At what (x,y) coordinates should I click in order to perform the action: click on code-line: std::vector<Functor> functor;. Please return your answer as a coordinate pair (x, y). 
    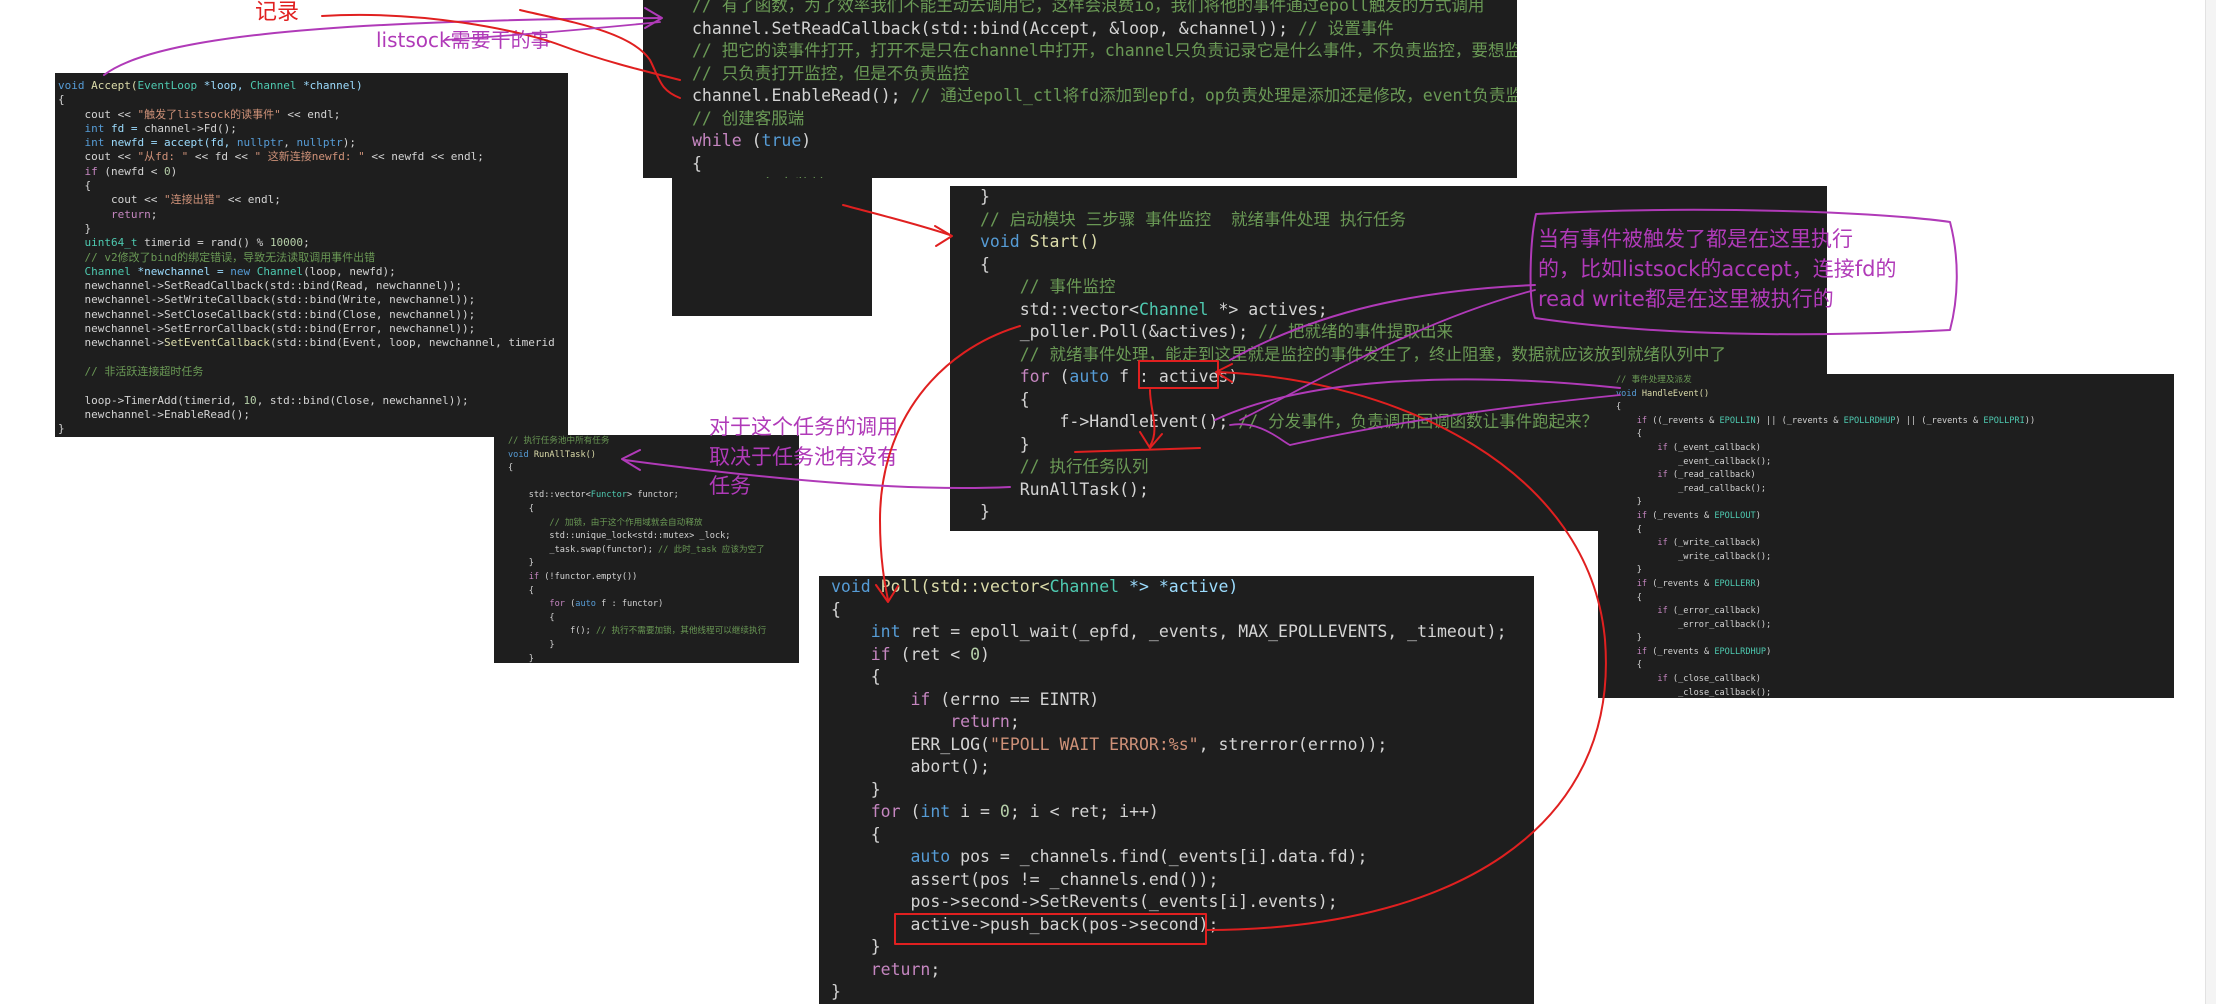
    Looking at the image, I should click on (653, 496).